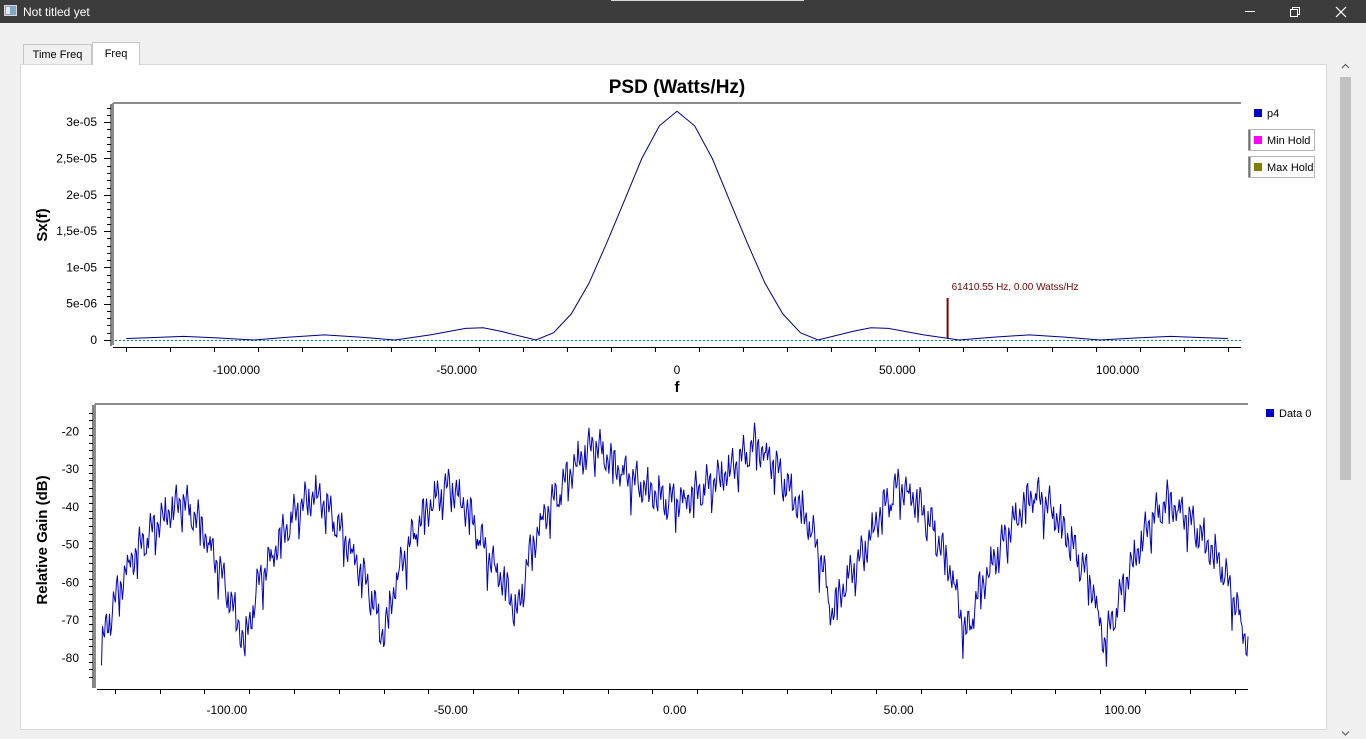 The height and width of the screenshot is (739, 1366). Describe the element at coordinates (677, 370) in the screenshot. I see `psd-x-tick-label: 0` at that location.